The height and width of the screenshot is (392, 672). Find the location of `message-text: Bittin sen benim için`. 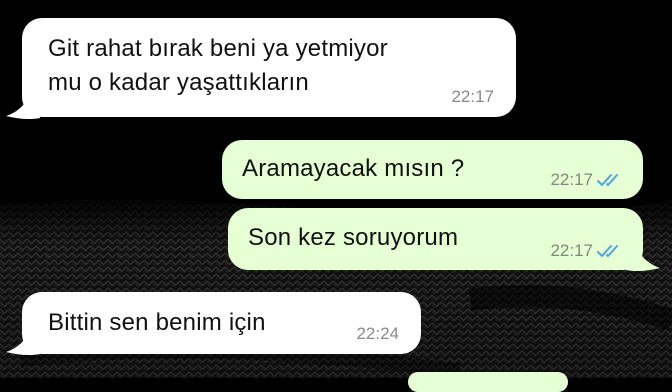

message-text: Bittin sen benim için is located at coordinates (157, 322).